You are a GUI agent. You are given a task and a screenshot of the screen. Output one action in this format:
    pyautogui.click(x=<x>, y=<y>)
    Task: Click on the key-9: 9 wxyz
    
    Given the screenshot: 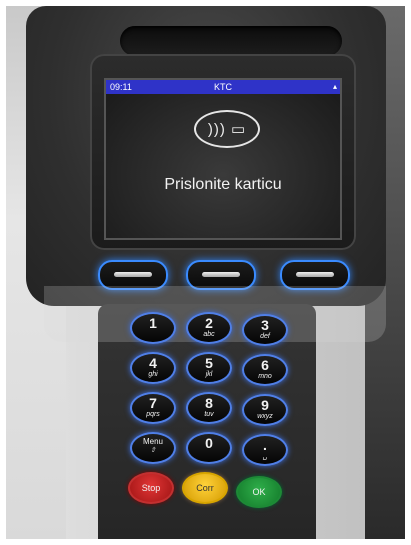 What is the action you would take?
    pyautogui.click(x=265, y=410)
    